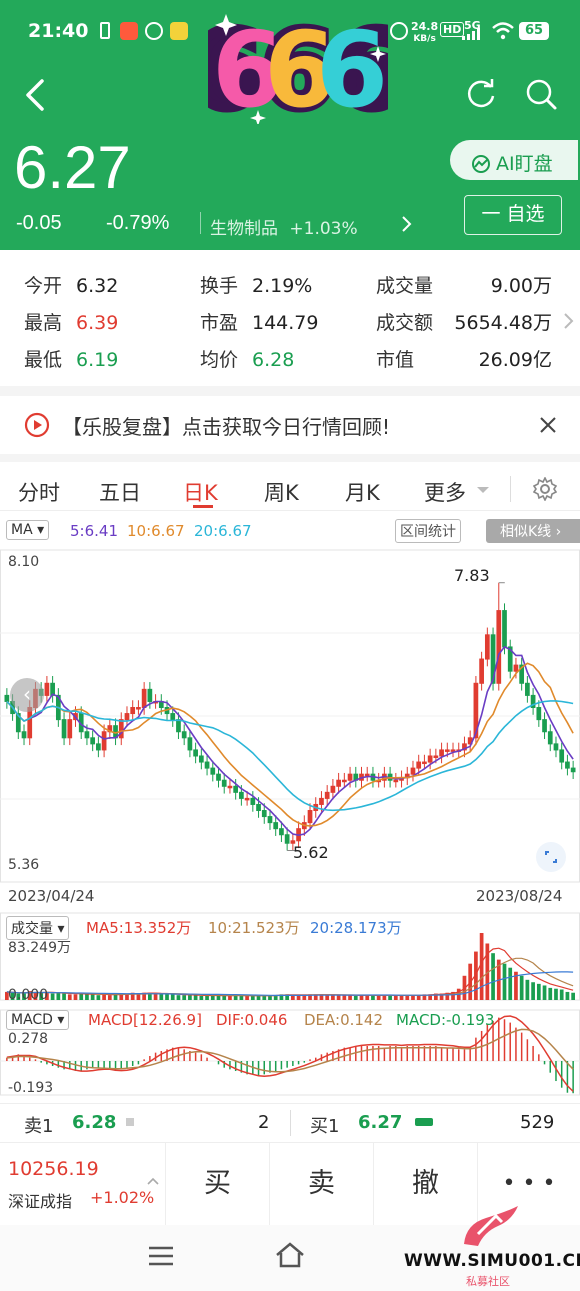 Image resolution: width=580 pixels, height=1291 pixels. I want to click on chevron-down-icon, so click(483, 490).